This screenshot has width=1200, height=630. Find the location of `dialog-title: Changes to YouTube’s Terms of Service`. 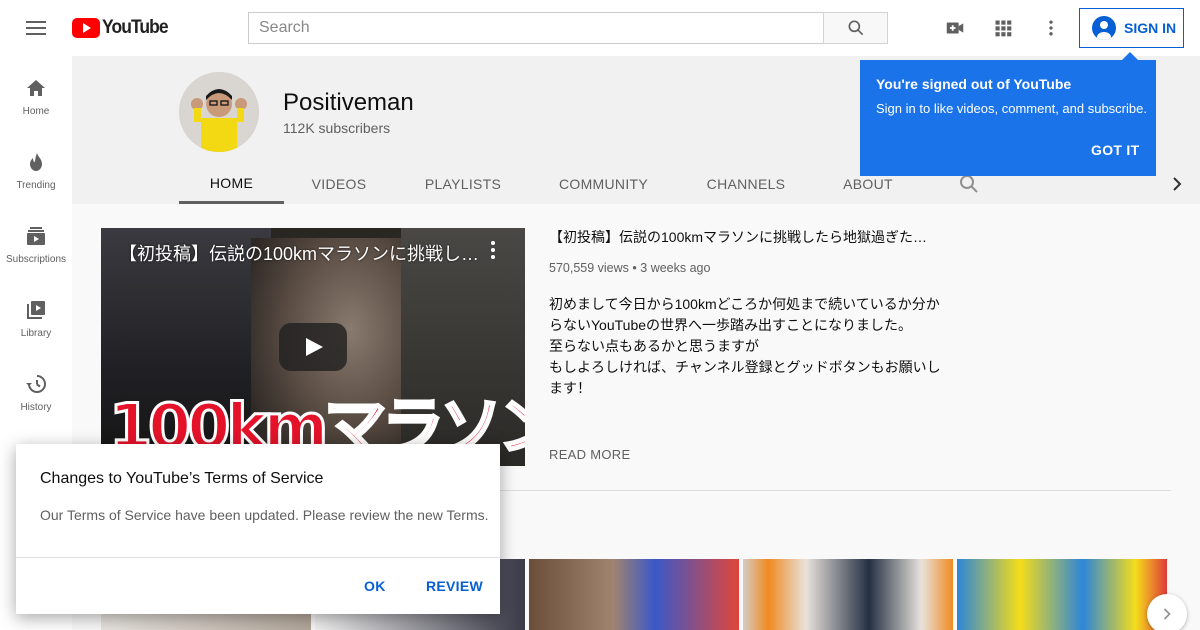

dialog-title: Changes to YouTube’s Terms of Service is located at coordinates (182, 478).